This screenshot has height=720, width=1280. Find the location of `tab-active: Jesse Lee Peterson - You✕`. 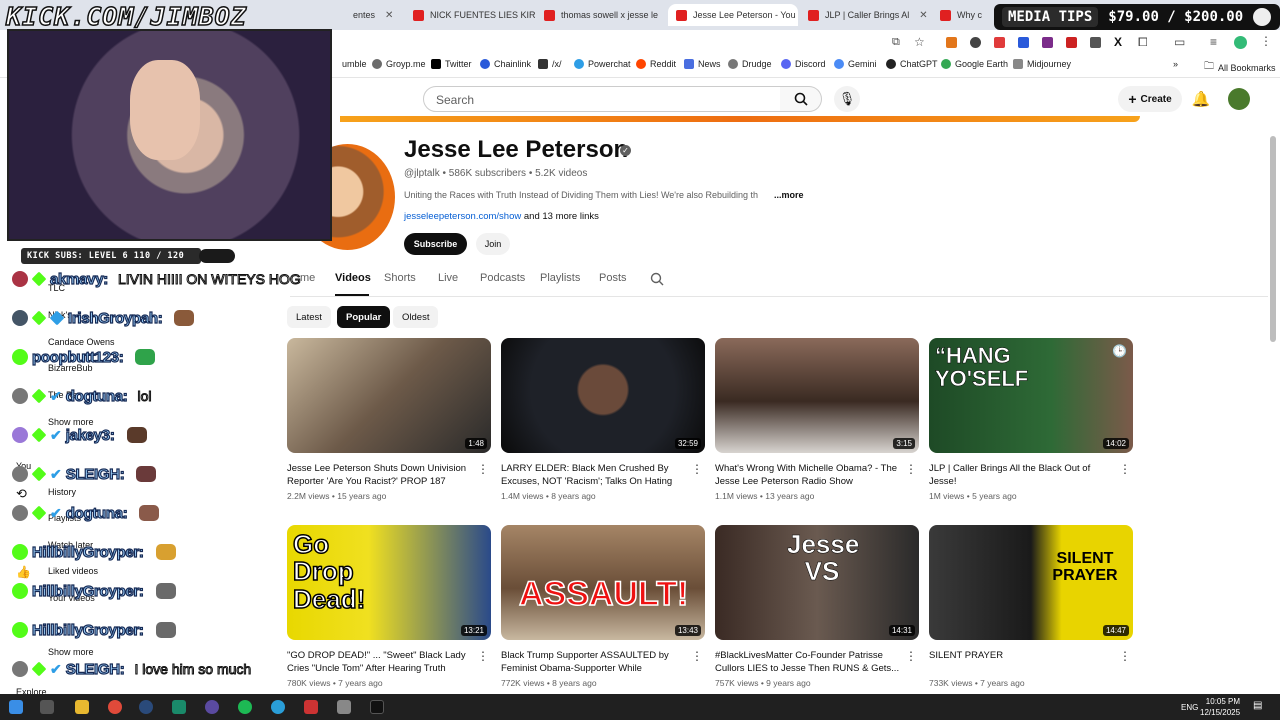

tab-active: Jesse Lee Peterson - You✕ is located at coordinates (733, 15).